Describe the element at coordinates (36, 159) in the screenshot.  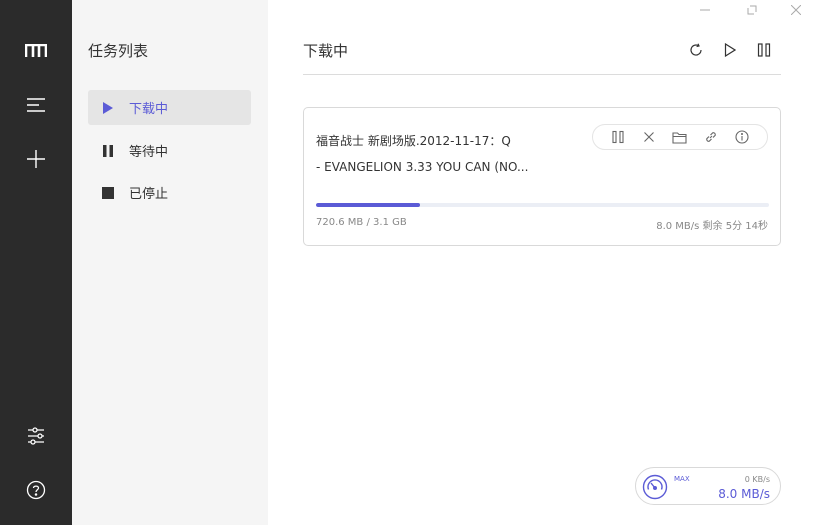
I see `add-icon` at that location.